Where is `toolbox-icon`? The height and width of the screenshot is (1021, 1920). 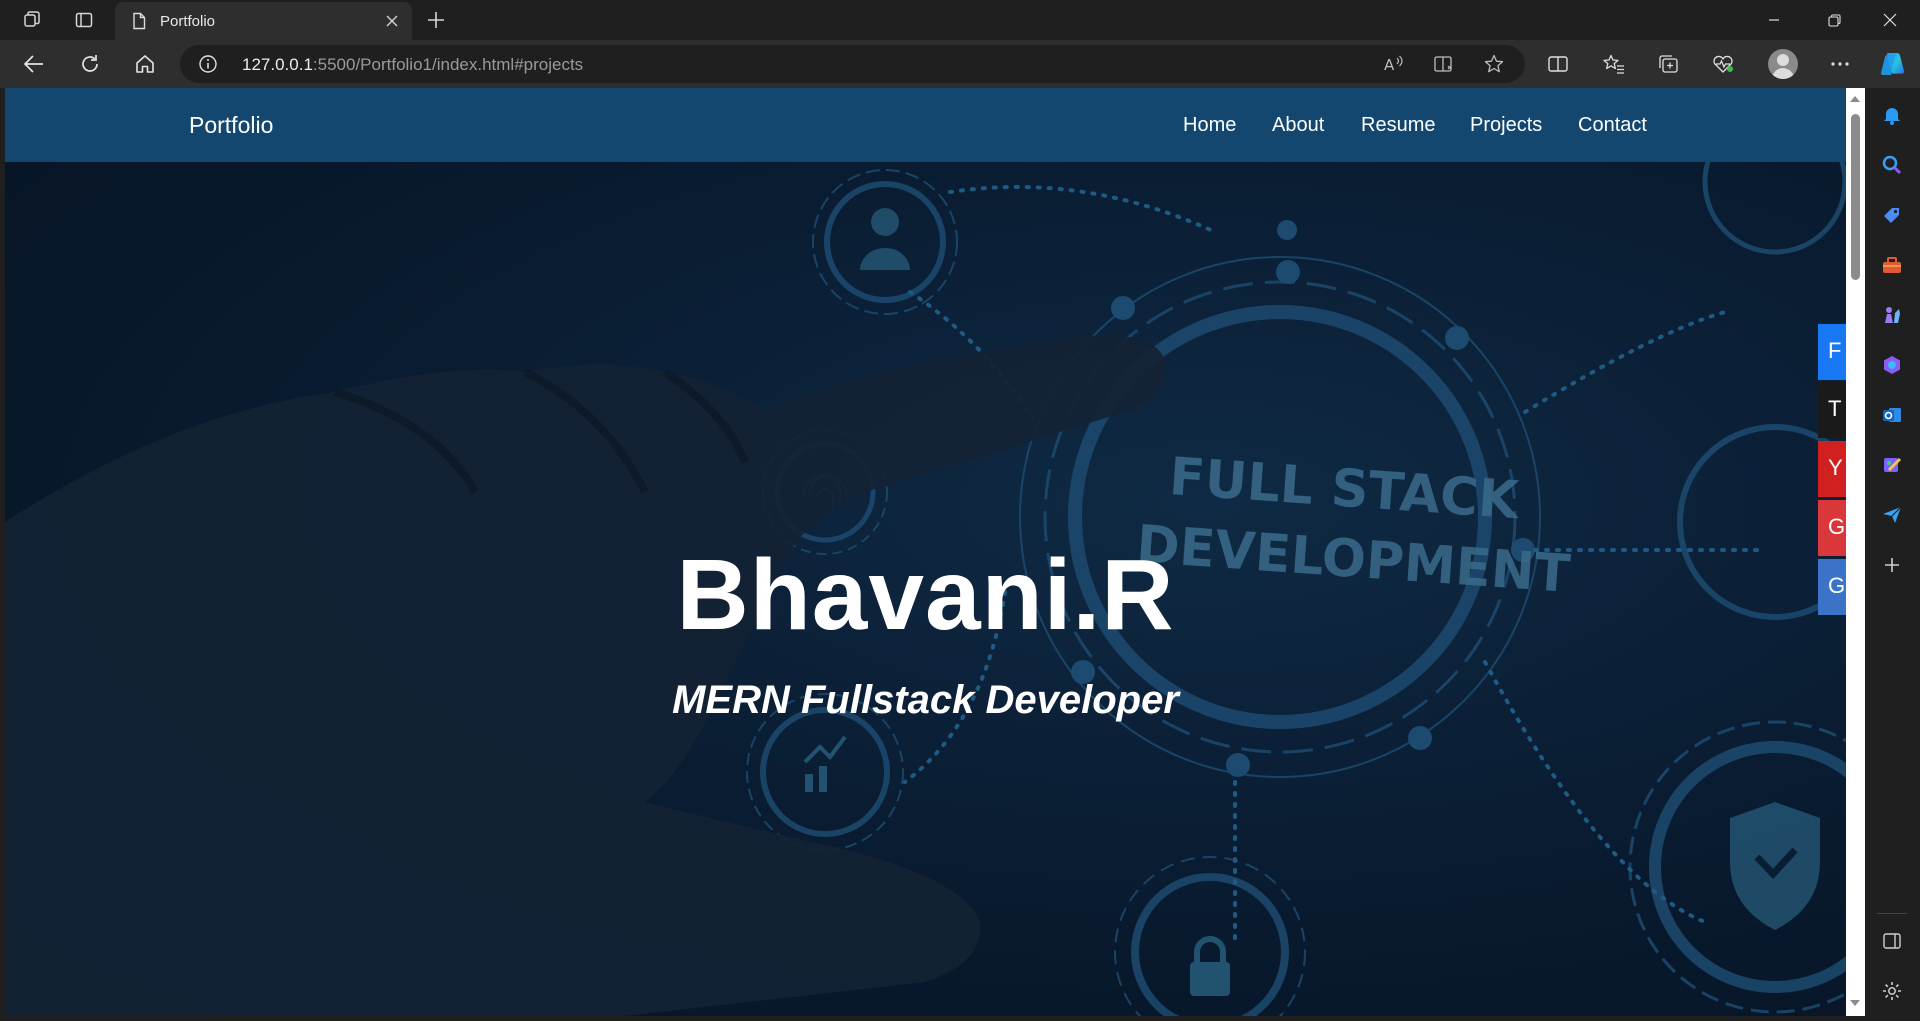 toolbox-icon is located at coordinates (1892, 265).